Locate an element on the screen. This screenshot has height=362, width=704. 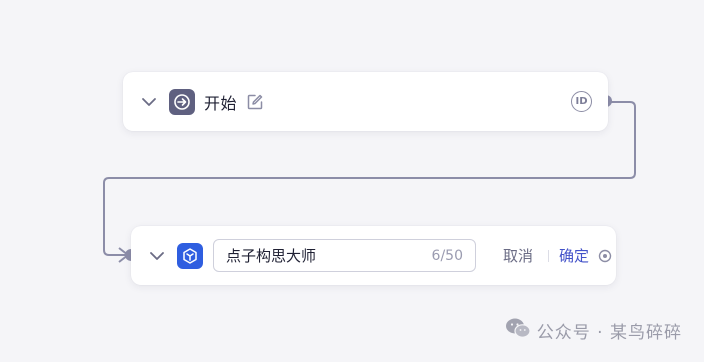
cube-icon is located at coordinates (190, 255).